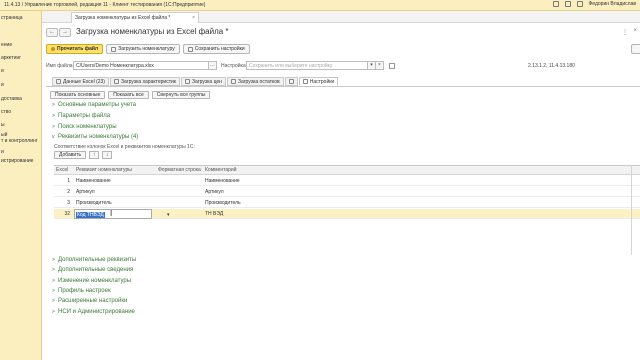  What do you see at coordinates (234, 65) in the screenshot?
I see `settings-label: Настройка:` at bounding box center [234, 65].